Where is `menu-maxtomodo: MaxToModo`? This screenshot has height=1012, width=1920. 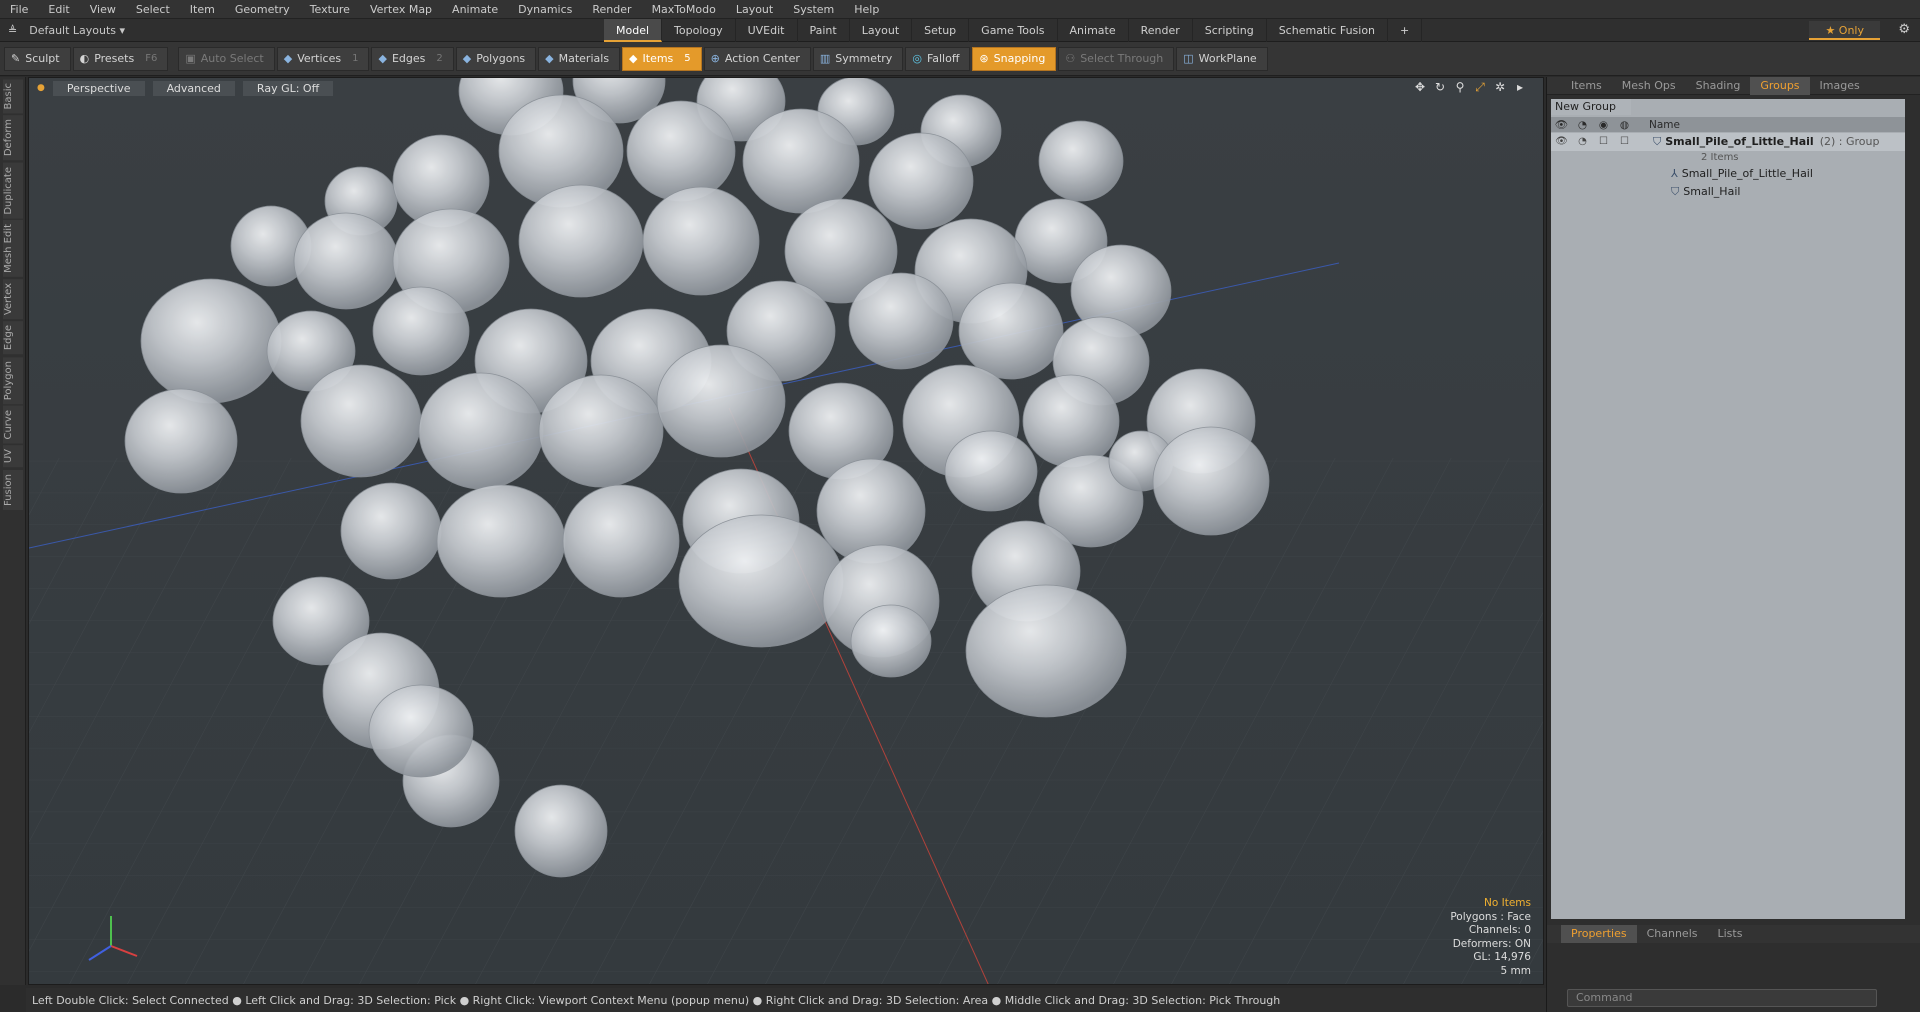 menu-maxtomodo: MaxToModo is located at coordinates (684, 9).